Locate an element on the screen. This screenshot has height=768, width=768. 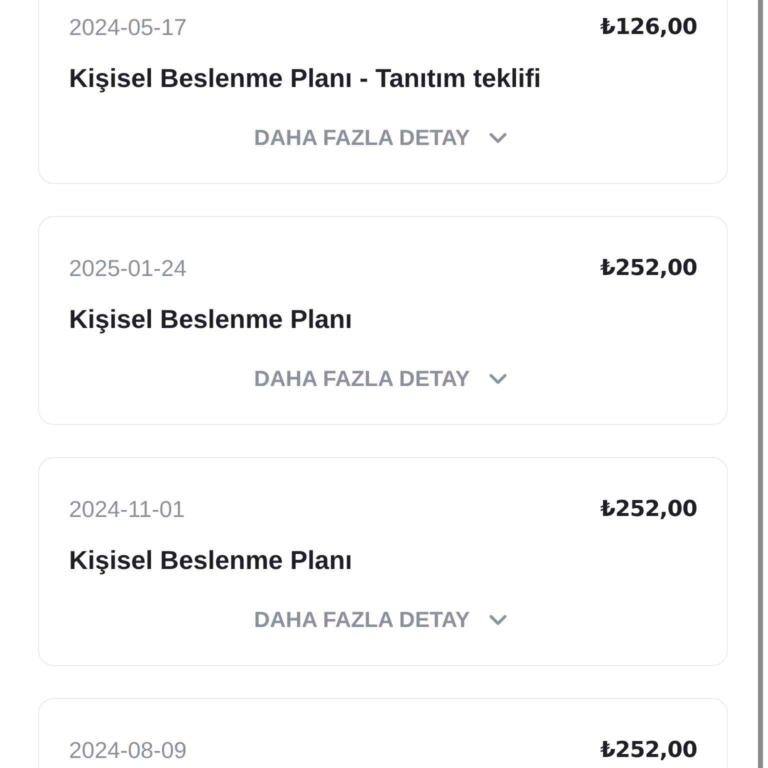
scrollbar is located at coordinates (760, 384).